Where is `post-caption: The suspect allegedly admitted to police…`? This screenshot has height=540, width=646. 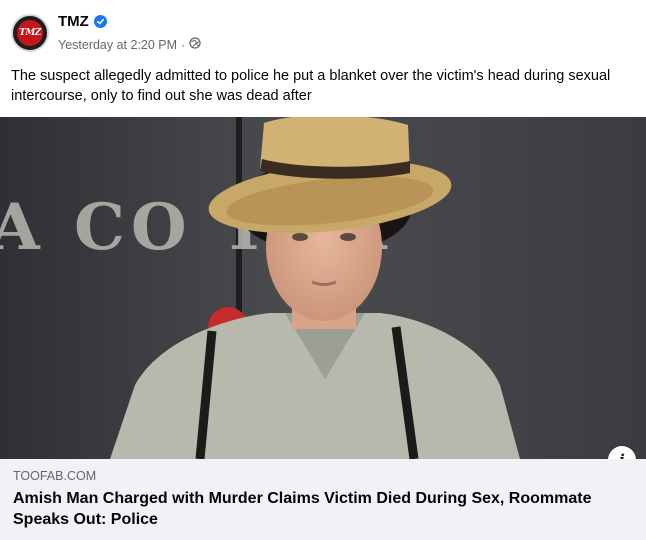 post-caption: The suspect allegedly admitted to police… is located at coordinates (311, 86).